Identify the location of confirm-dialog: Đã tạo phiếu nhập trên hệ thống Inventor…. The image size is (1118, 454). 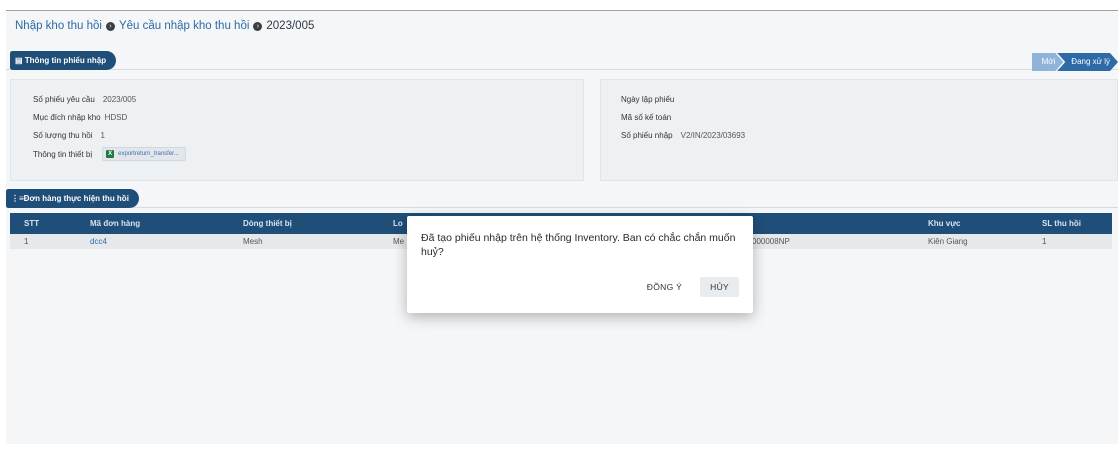
(580, 264).